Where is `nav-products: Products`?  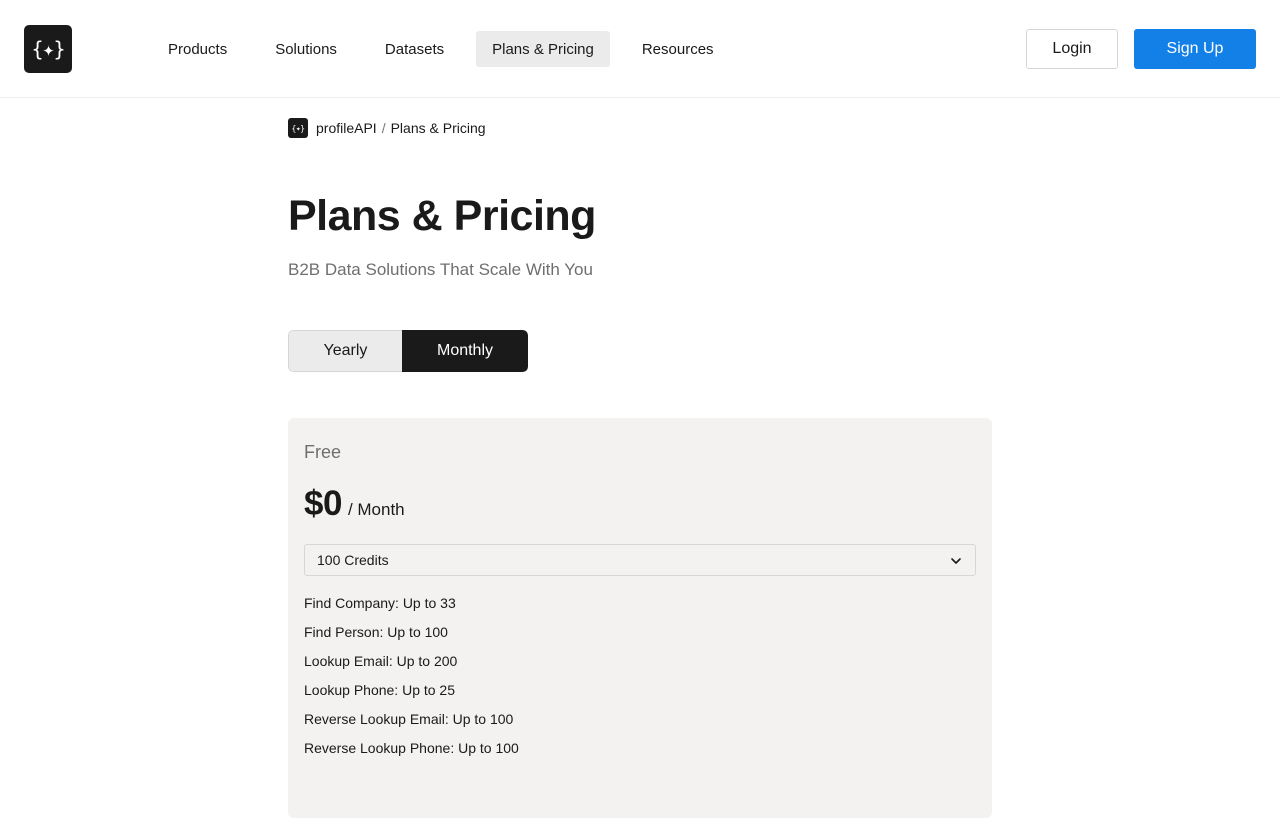
nav-products: Products is located at coordinates (197, 49).